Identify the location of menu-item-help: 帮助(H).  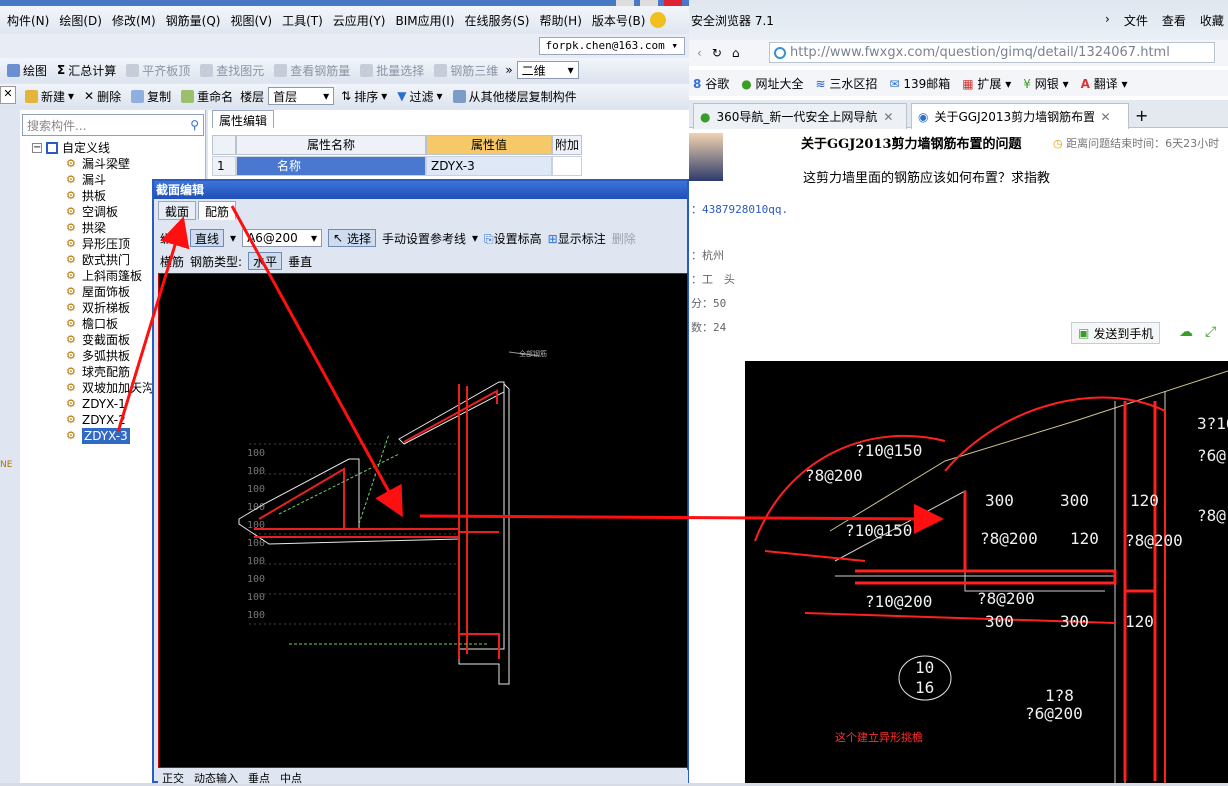
(560, 20).